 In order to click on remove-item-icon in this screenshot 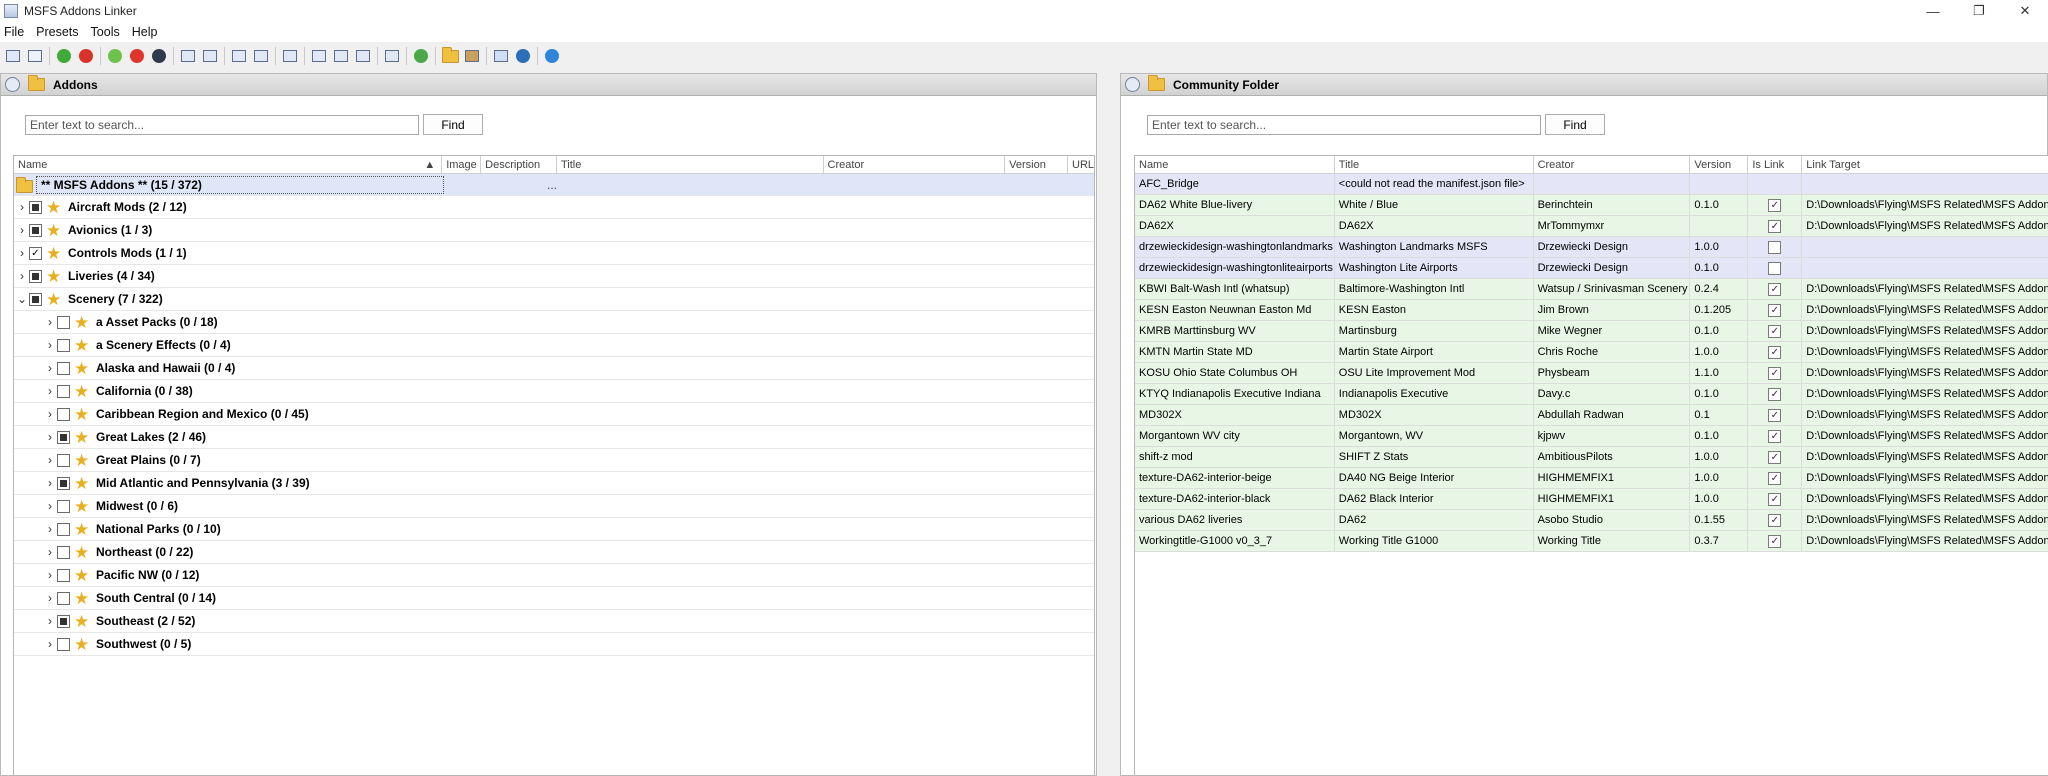, I will do `click(261, 56)`.